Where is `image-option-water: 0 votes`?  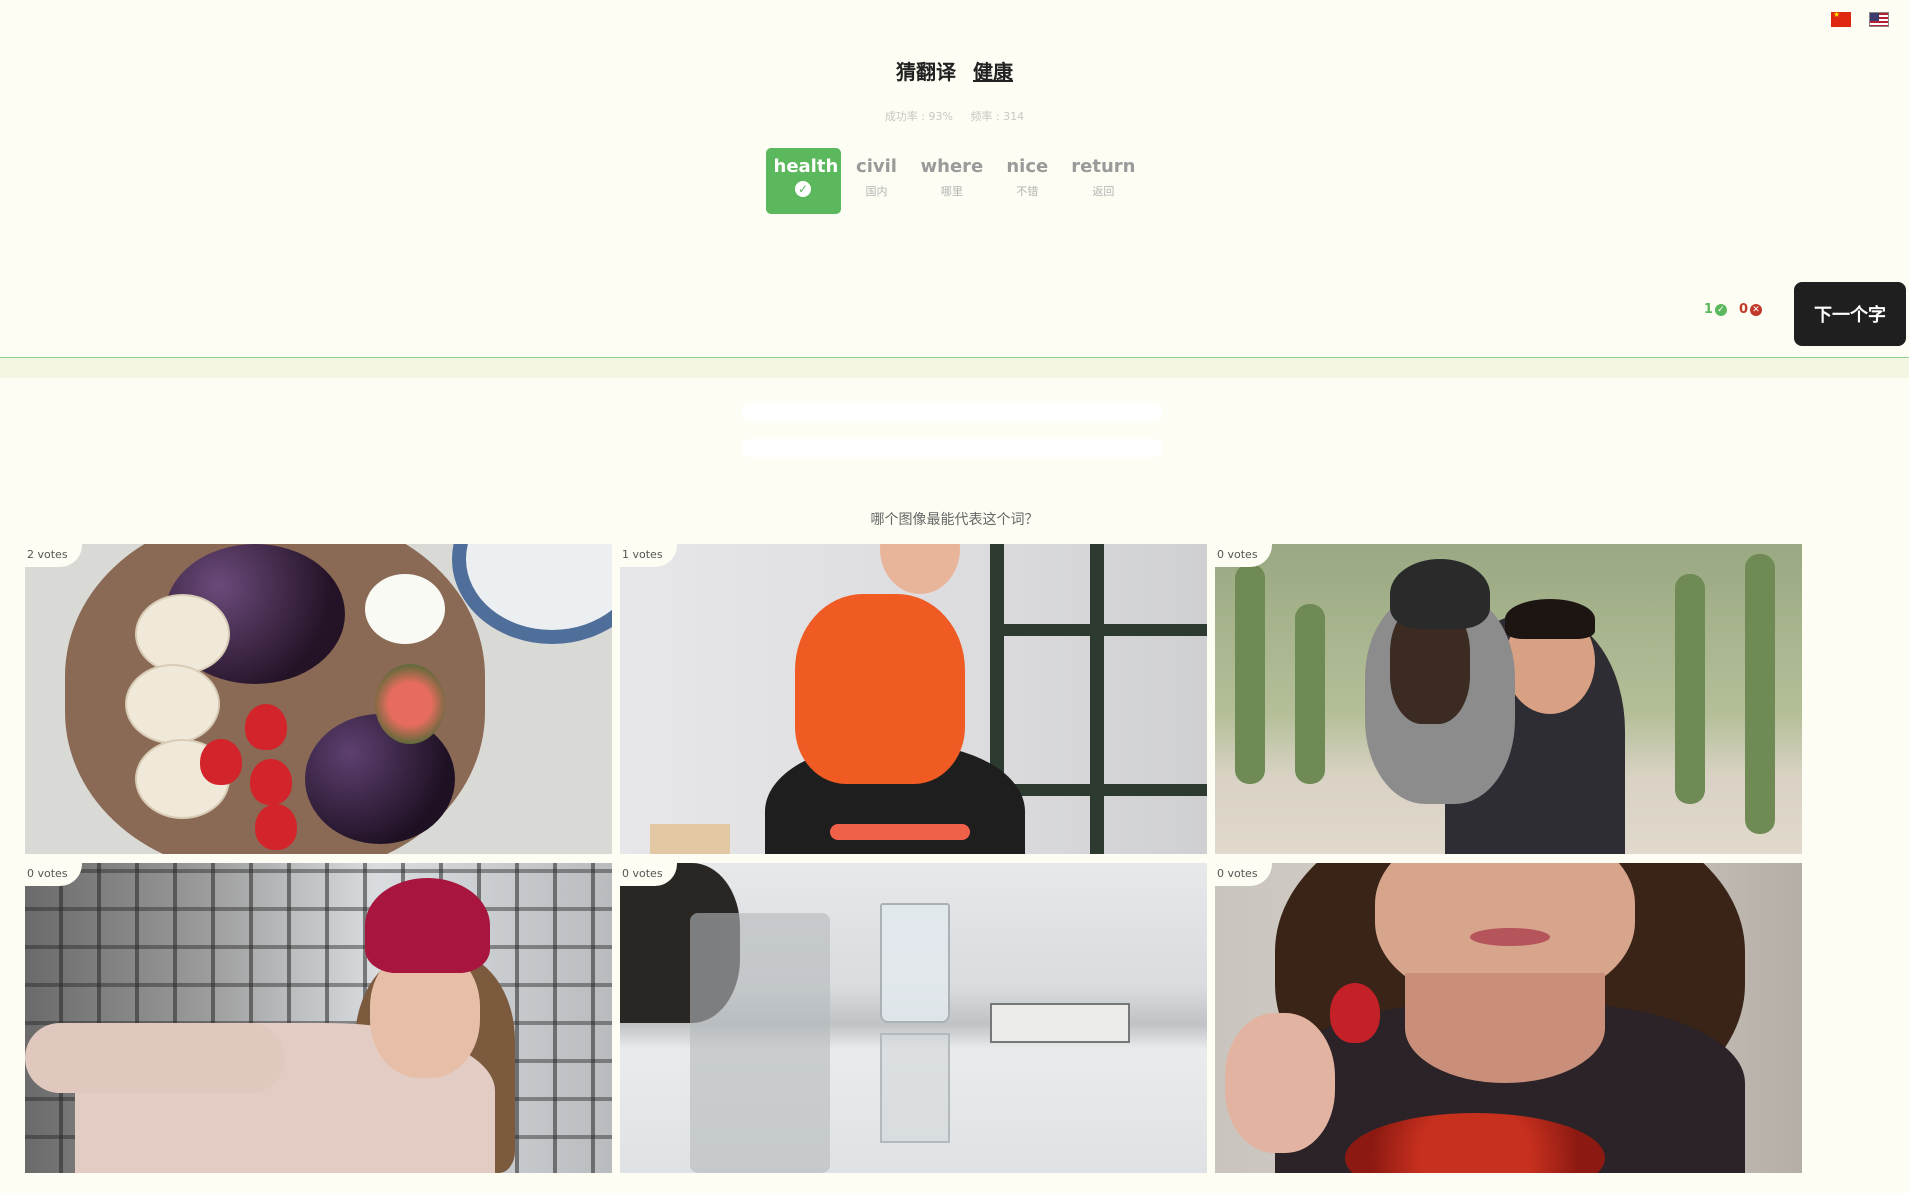
image-option-water: 0 votes is located at coordinates (913, 1018).